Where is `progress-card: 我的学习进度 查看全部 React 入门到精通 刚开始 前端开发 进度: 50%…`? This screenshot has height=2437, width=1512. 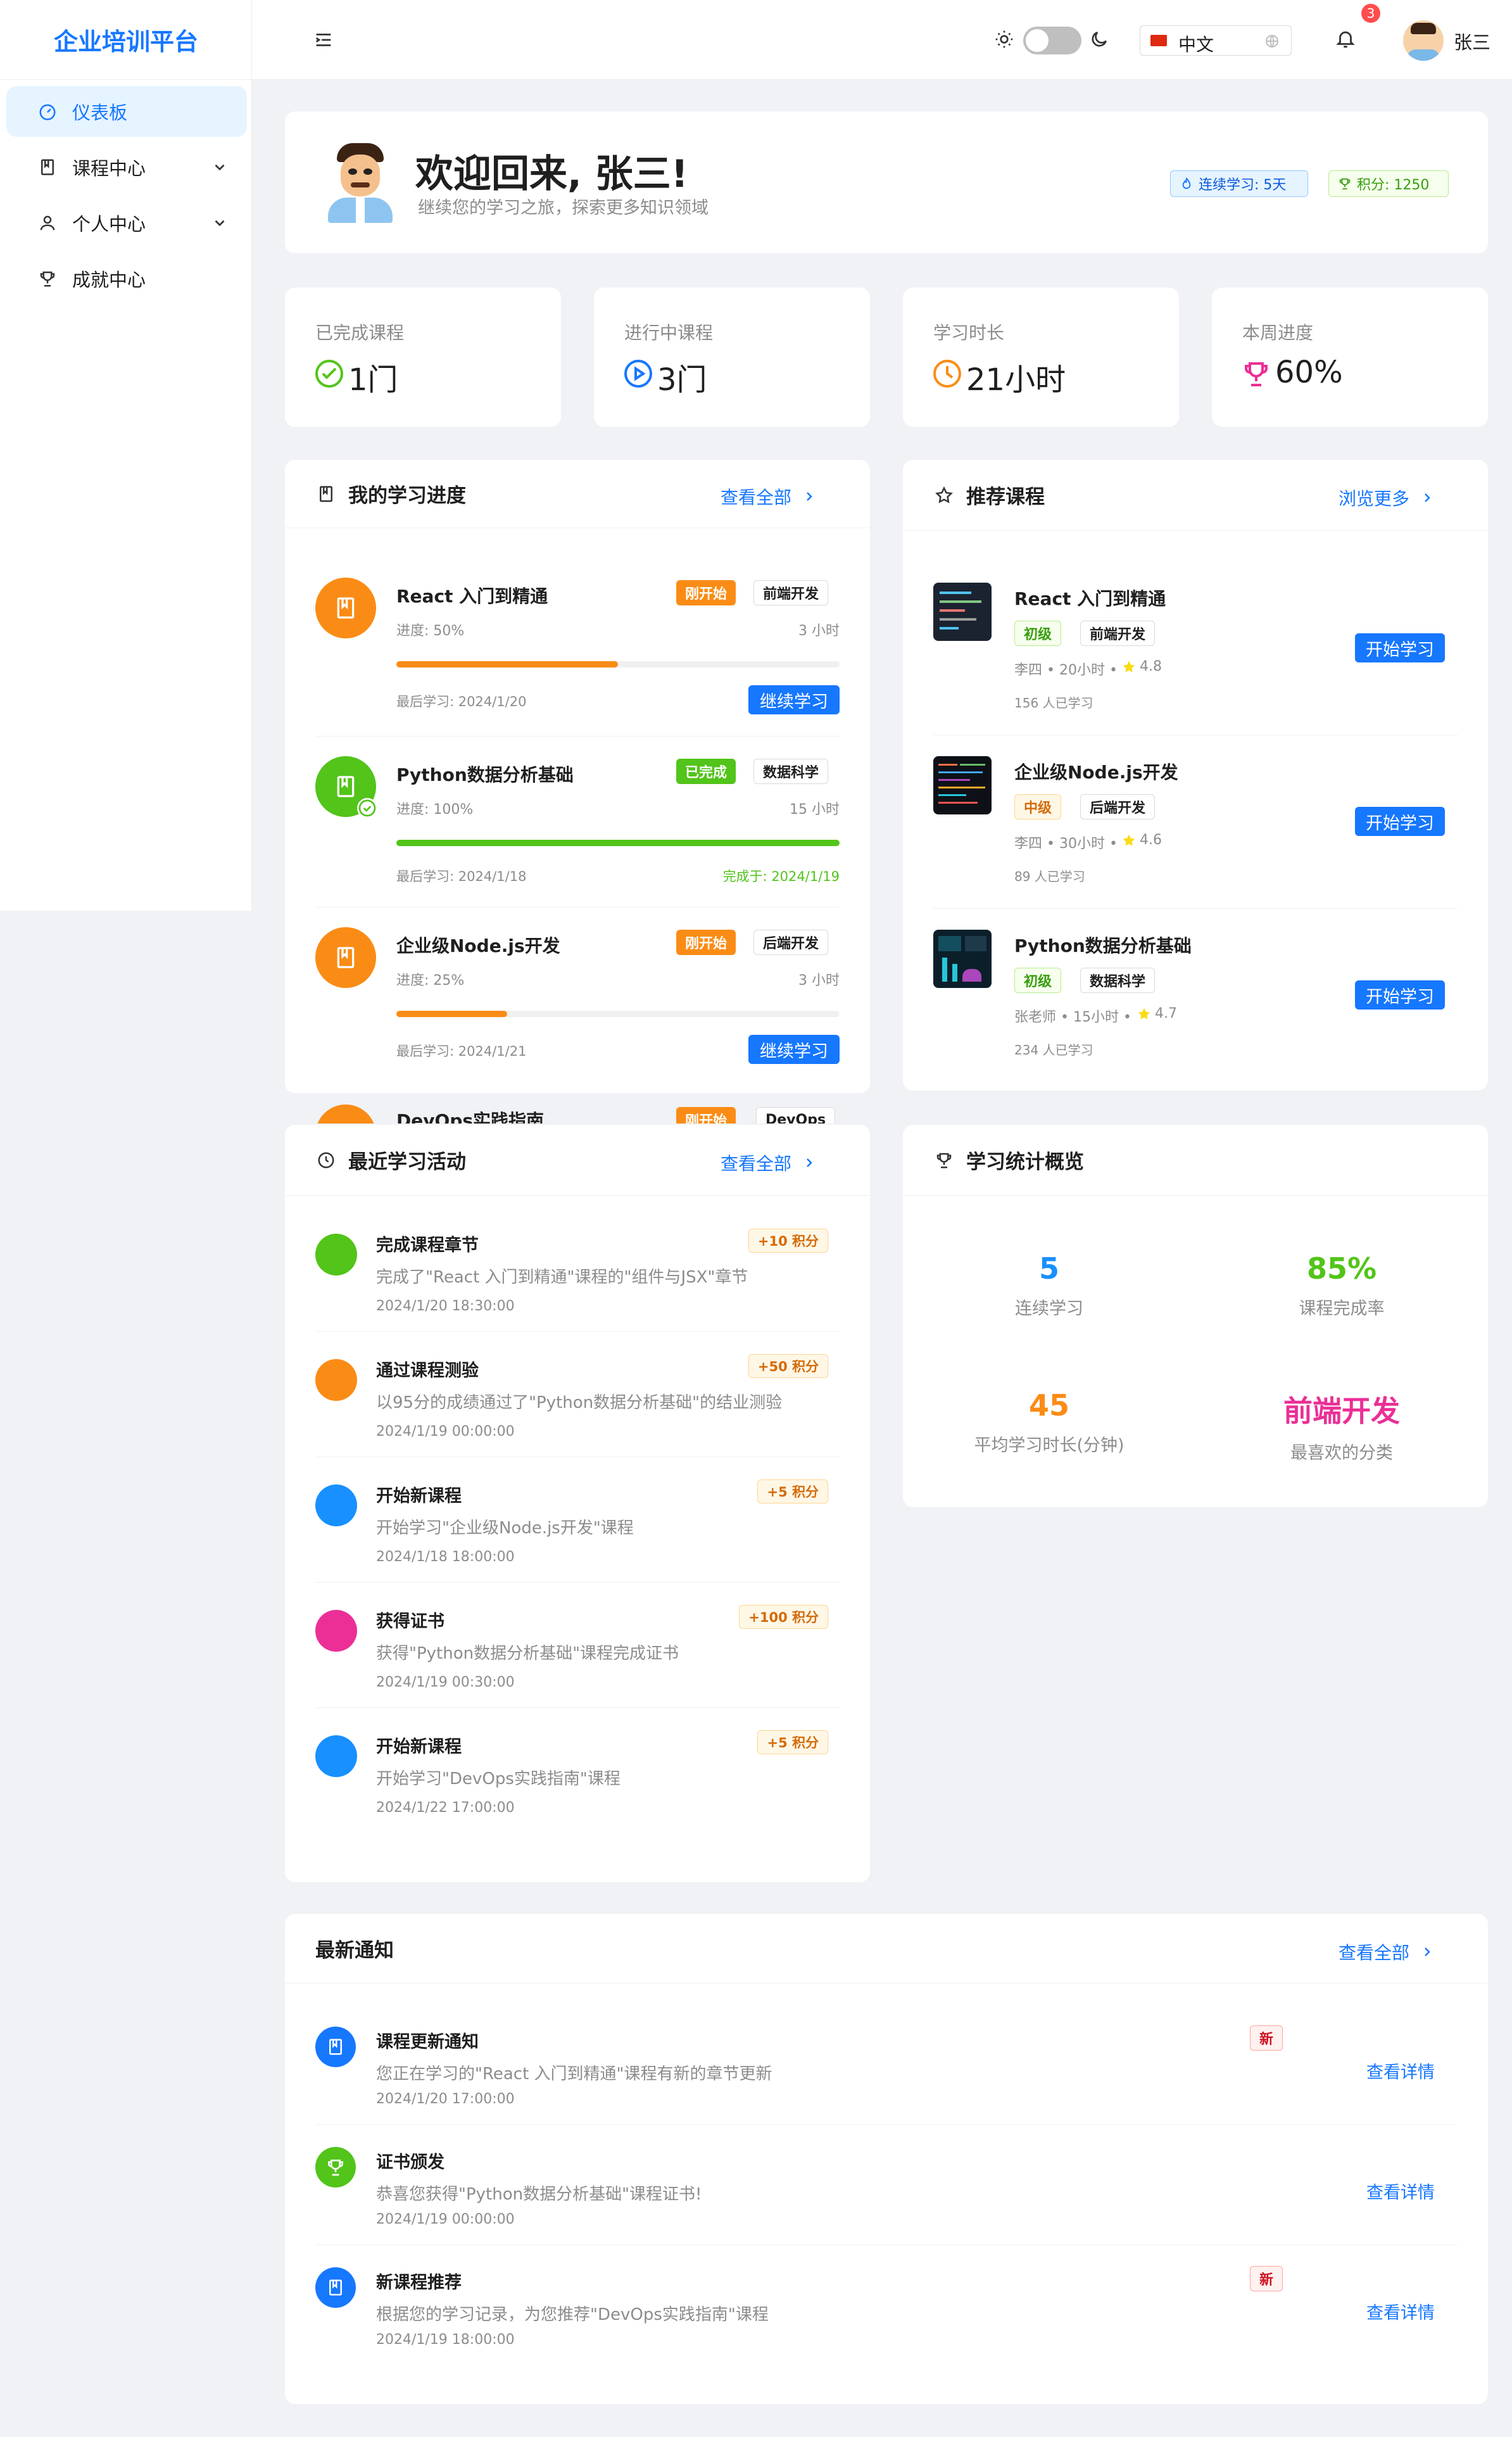 progress-card: 我的学习进度 查看全部 React 入门到精通 刚开始 前端开发 进度: 50%… is located at coordinates (577, 777).